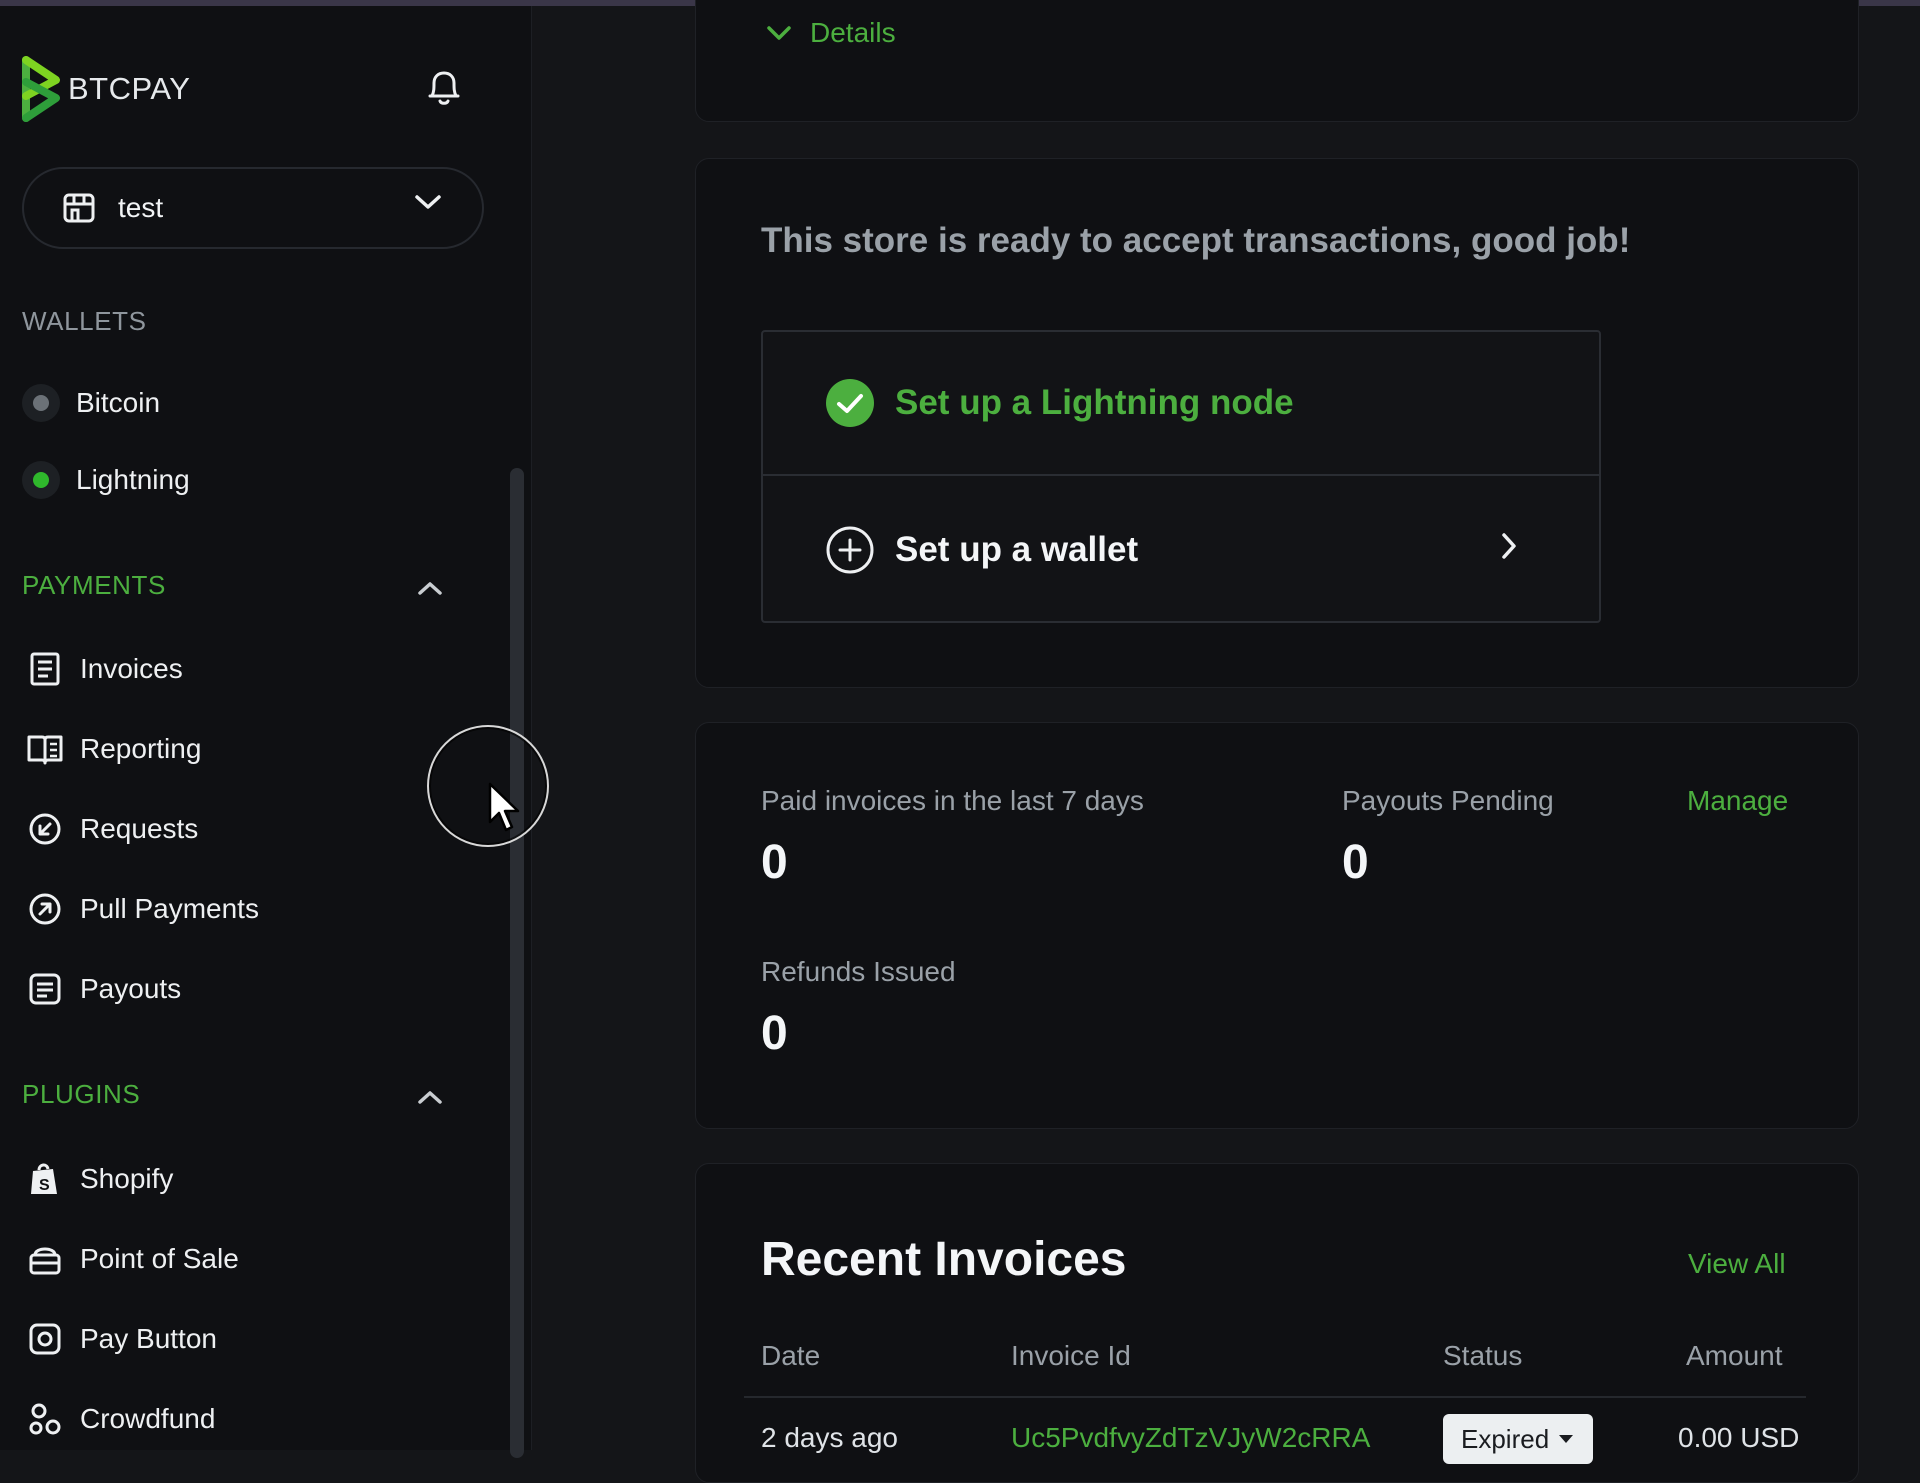 Image resolution: width=1920 pixels, height=1483 pixels. I want to click on bitcoin-status-dot, so click(41, 403).